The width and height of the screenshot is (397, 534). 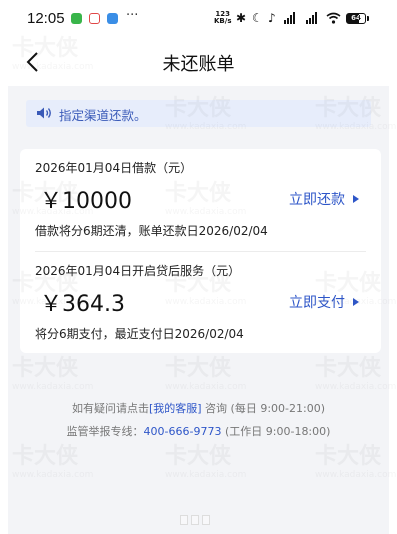 What do you see at coordinates (183, 431) in the screenshot?
I see `hotline-phone-link: 400-666-9773` at bounding box center [183, 431].